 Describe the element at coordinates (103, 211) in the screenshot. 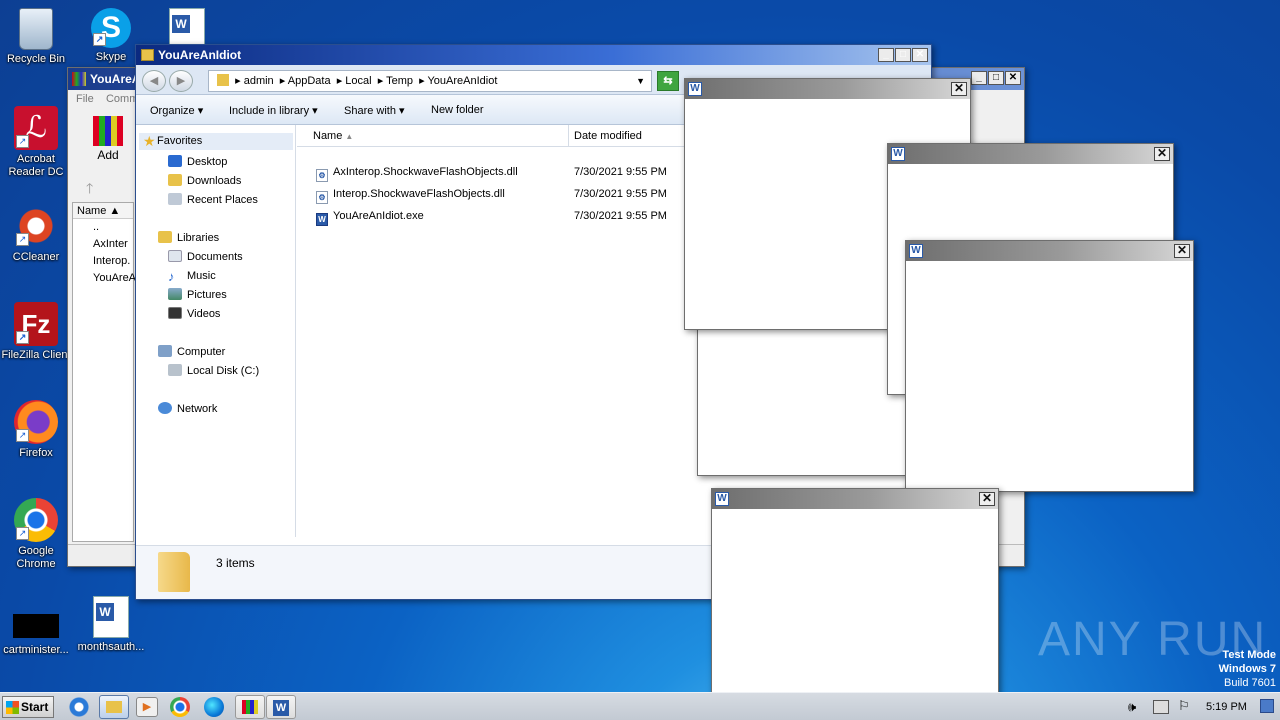

I see `winrar-col-name: Name ▲` at that location.